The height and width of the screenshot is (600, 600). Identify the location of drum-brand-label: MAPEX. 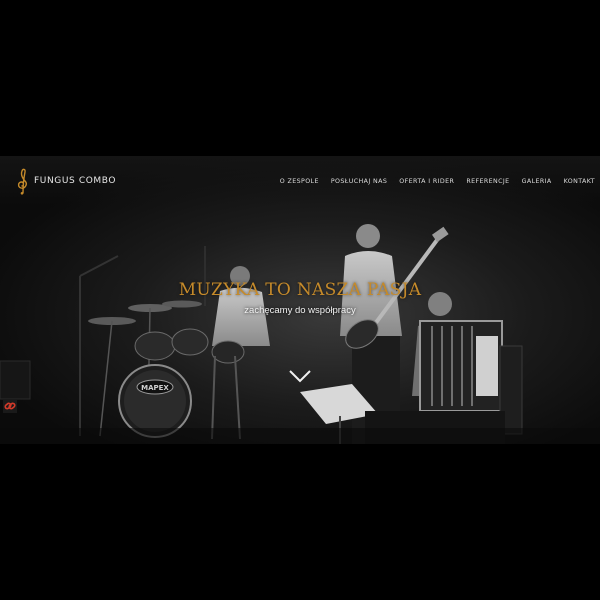
(155, 388).